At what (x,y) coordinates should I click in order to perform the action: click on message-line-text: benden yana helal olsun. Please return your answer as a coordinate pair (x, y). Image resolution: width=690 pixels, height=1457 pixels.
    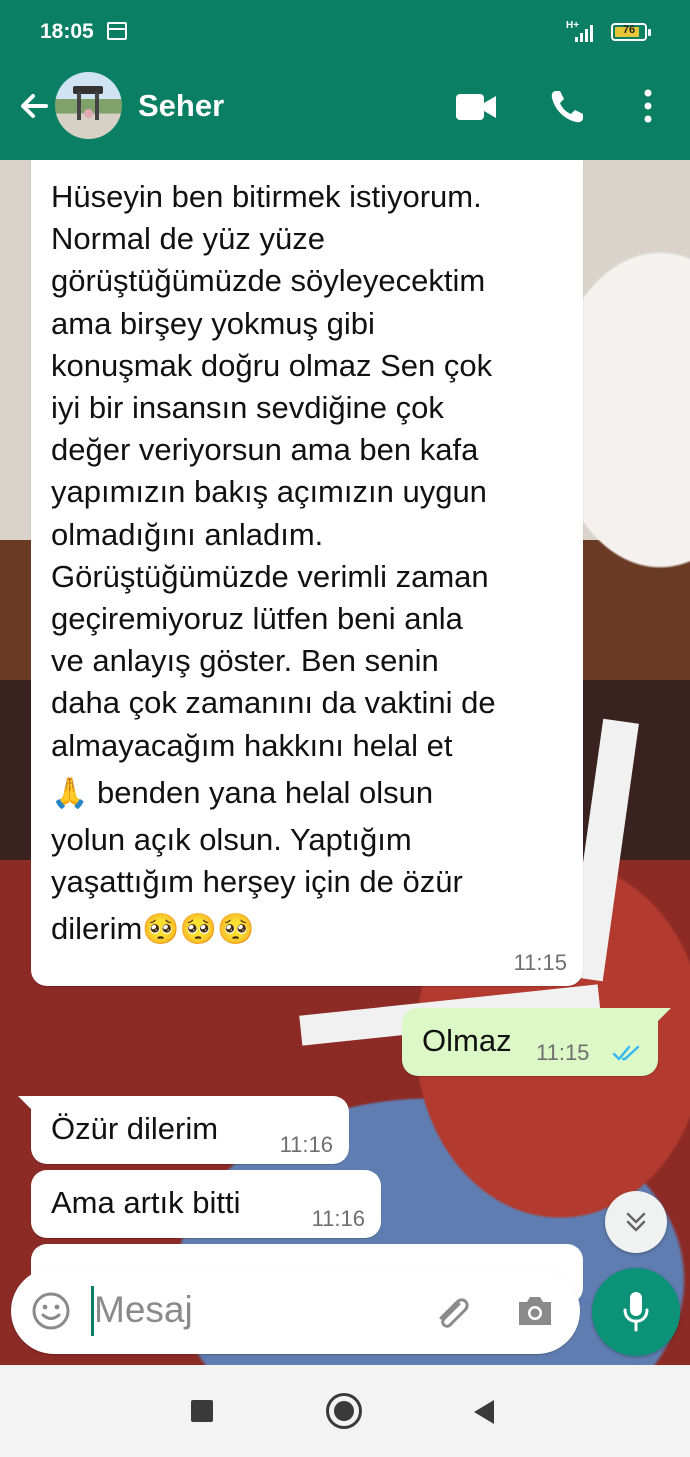
    Looking at the image, I should click on (265, 792).